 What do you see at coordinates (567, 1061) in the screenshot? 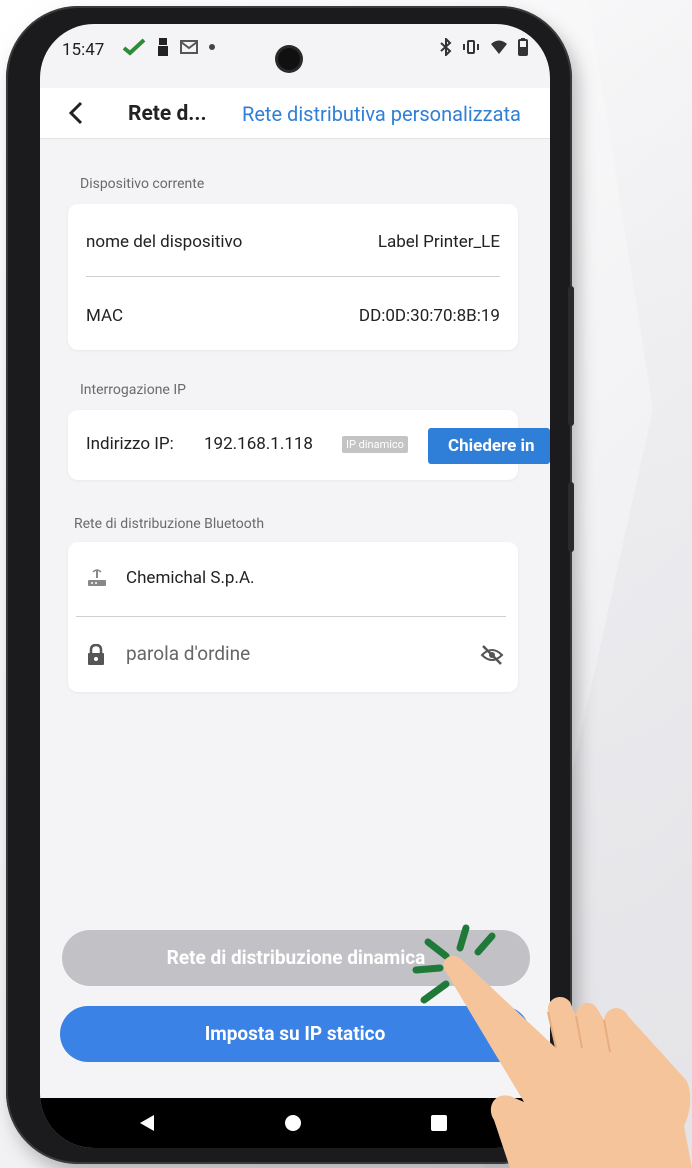
I see `pointing-hand-icon` at bounding box center [567, 1061].